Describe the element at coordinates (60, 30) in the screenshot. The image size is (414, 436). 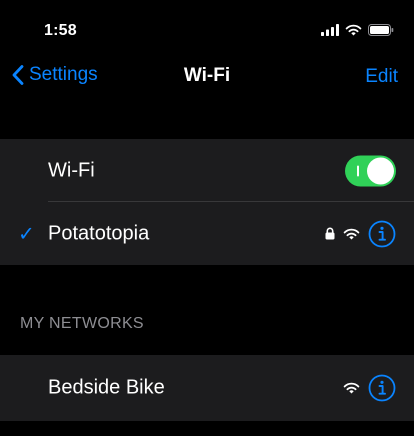
I see `status-time: 1:58` at that location.